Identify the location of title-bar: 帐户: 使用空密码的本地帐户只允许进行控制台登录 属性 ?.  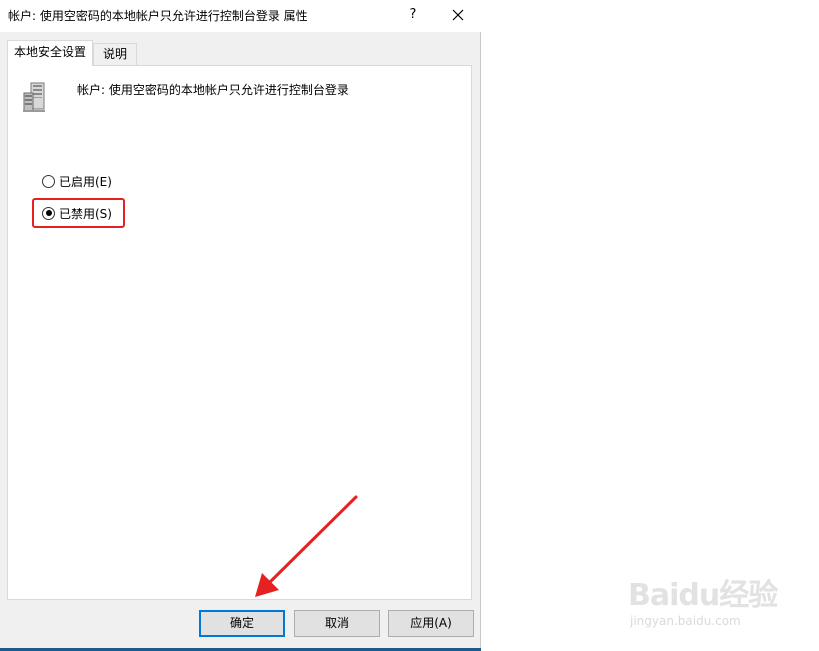
(240, 16).